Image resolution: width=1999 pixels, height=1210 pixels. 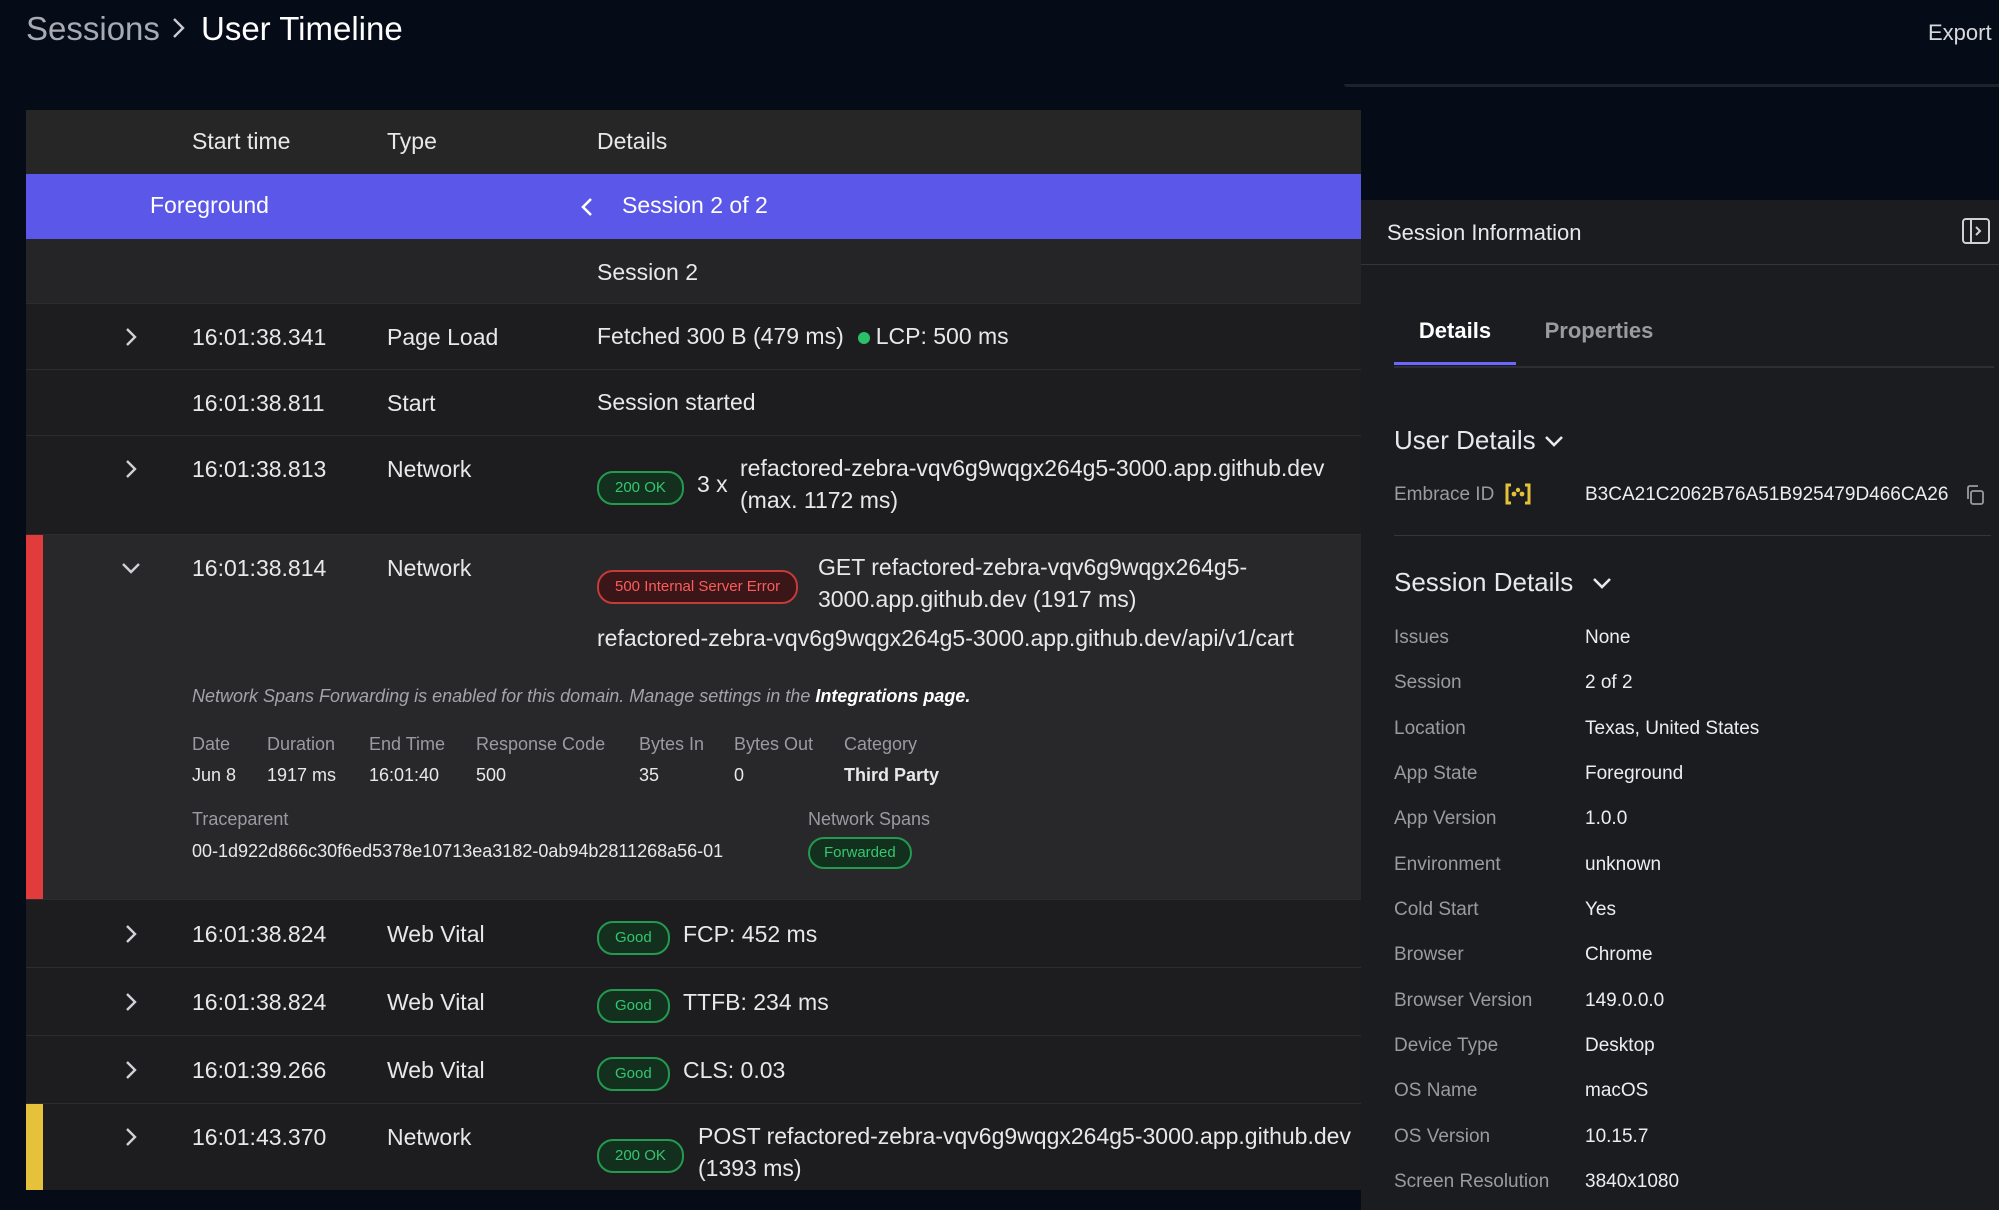 I want to click on row-detail: Session started, so click(x=676, y=402).